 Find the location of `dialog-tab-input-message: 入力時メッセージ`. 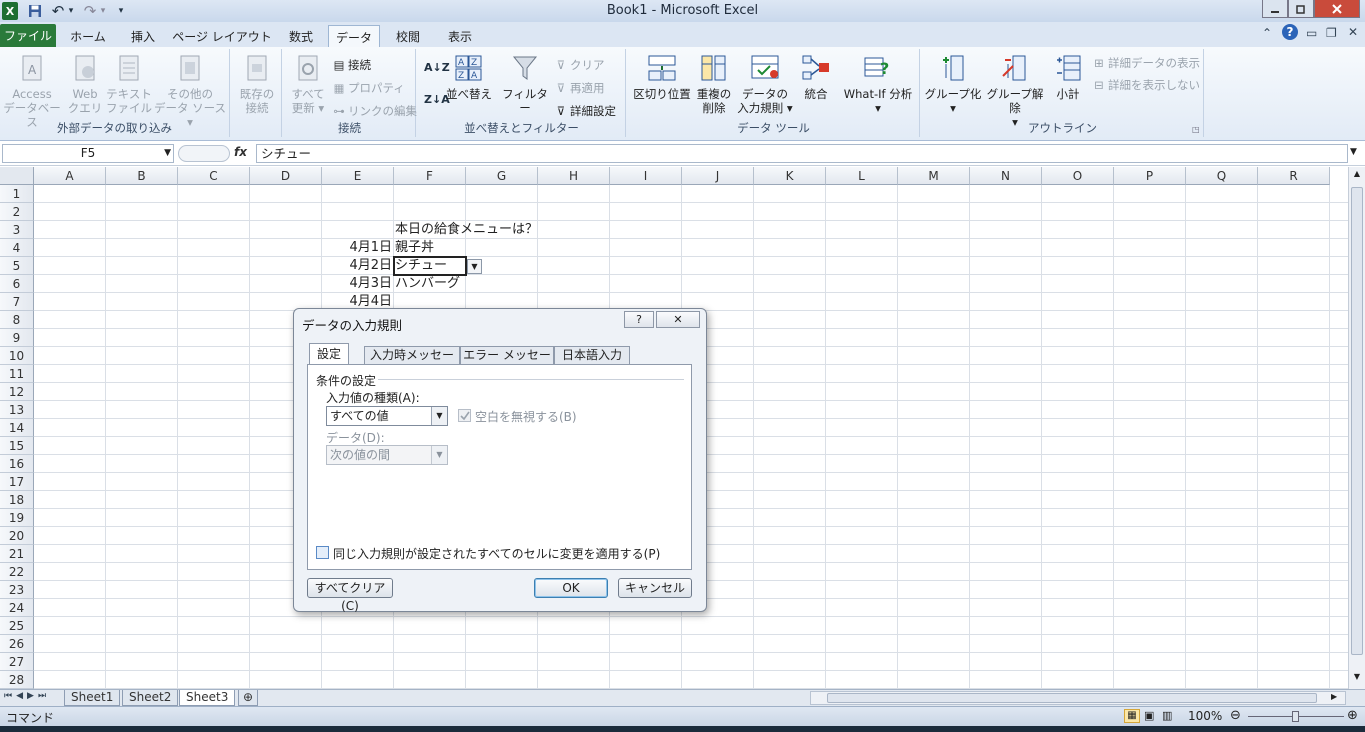

dialog-tab-input-message: 入力時メッセージ is located at coordinates (412, 362).